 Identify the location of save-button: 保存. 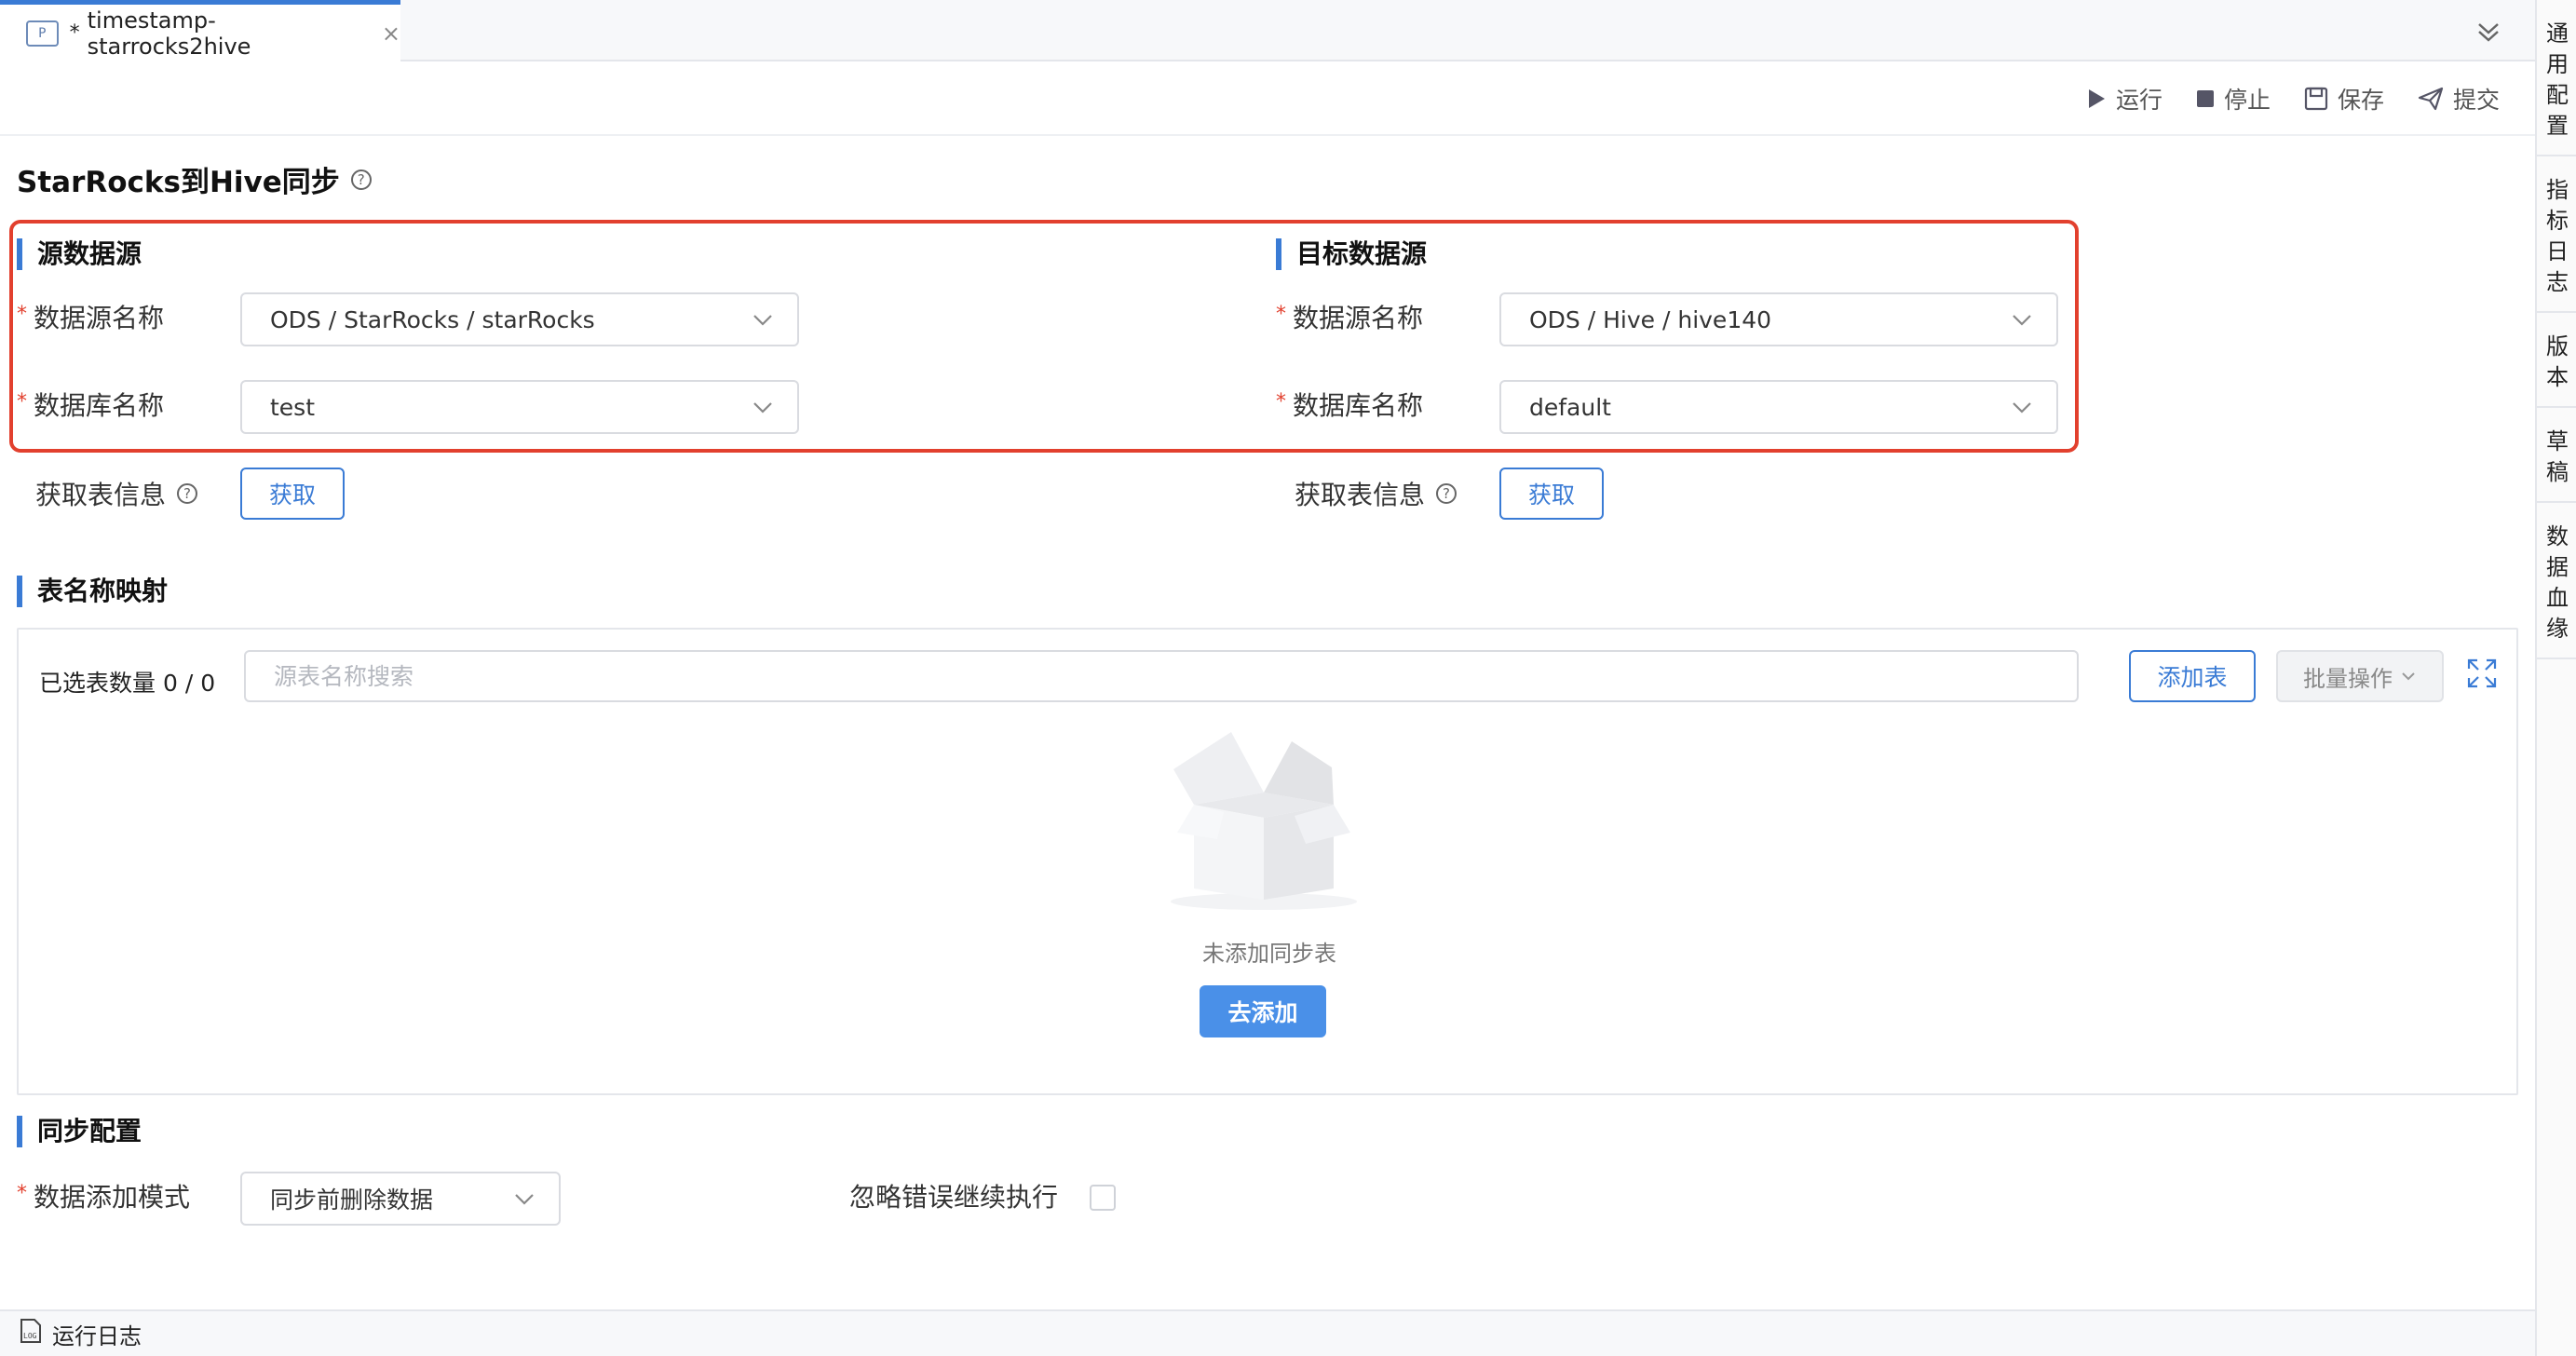
(2344, 98).